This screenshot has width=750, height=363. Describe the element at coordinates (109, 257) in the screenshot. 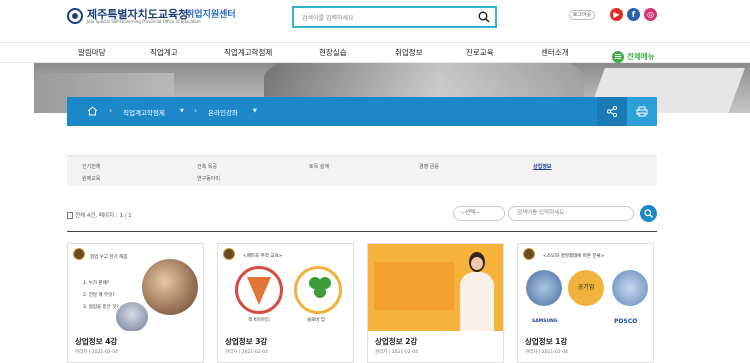

I see `thumb-text: 협업 우고 한기 해줌` at that location.